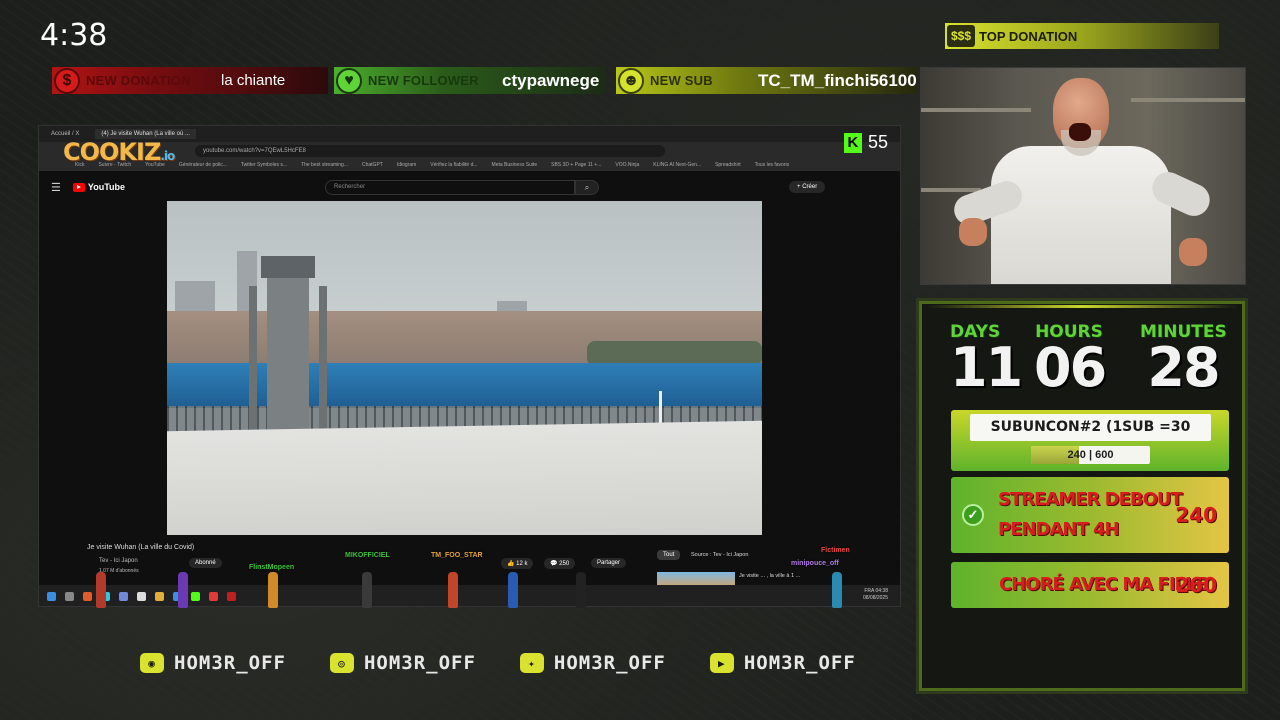 The width and height of the screenshot is (1280, 720). What do you see at coordinates (587, 187) in the screenshot?
I see `search-icon: ⌕` at bounding box center [587, 187].